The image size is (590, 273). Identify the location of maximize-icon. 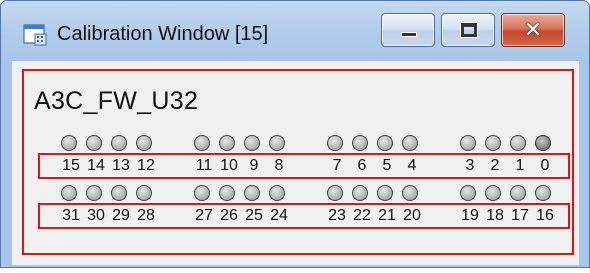
(469, 30).